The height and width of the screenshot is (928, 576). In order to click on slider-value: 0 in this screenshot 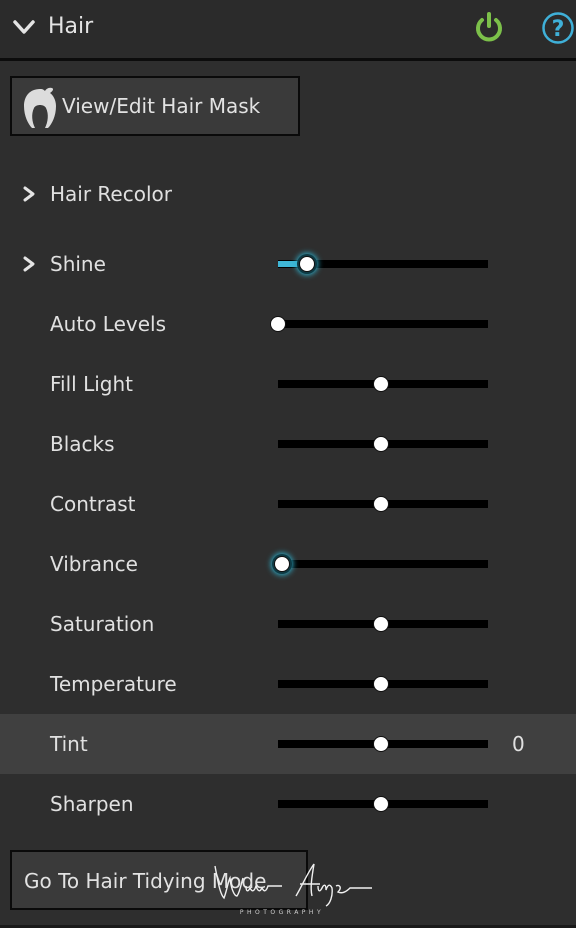, I will do `click(518, 744)`.